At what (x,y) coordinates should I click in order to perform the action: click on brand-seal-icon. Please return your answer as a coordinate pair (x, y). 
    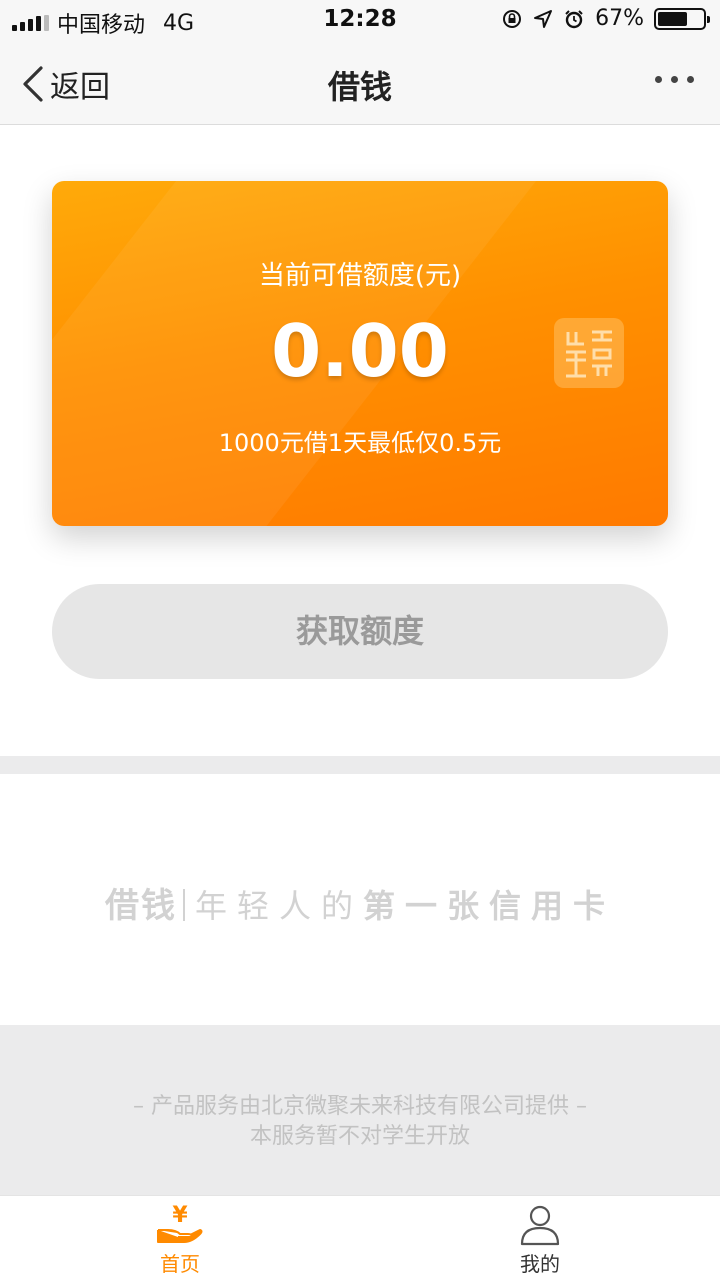
    Looking at the image, I should click on (589, 353).